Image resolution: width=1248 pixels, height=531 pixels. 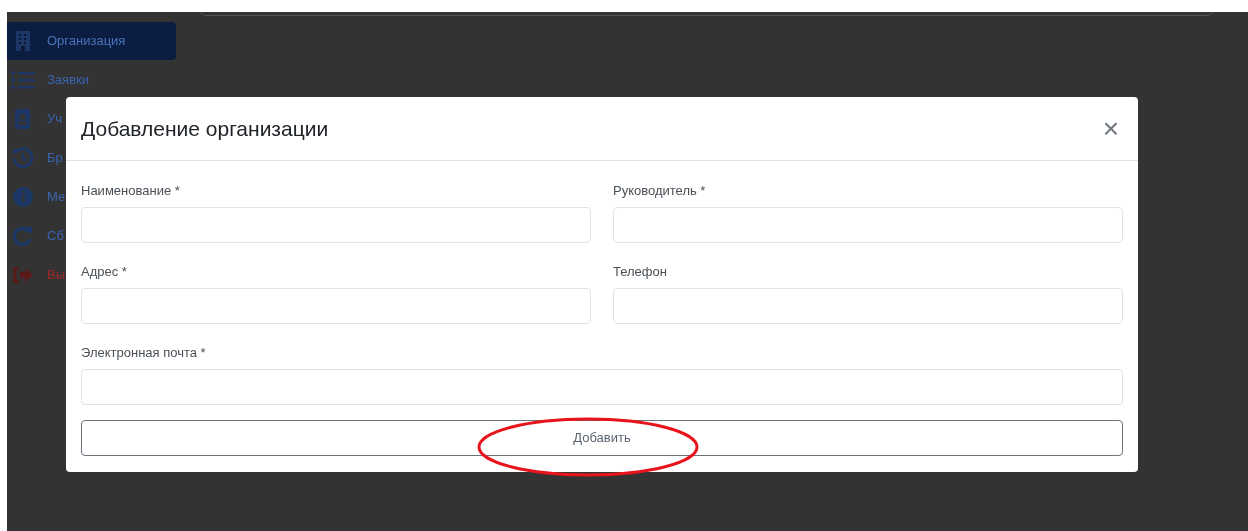 What do you see at coordinates (660, 191) in the screenshot?
I see `field-label: Руководитель *` at bounding box center [660, 191].